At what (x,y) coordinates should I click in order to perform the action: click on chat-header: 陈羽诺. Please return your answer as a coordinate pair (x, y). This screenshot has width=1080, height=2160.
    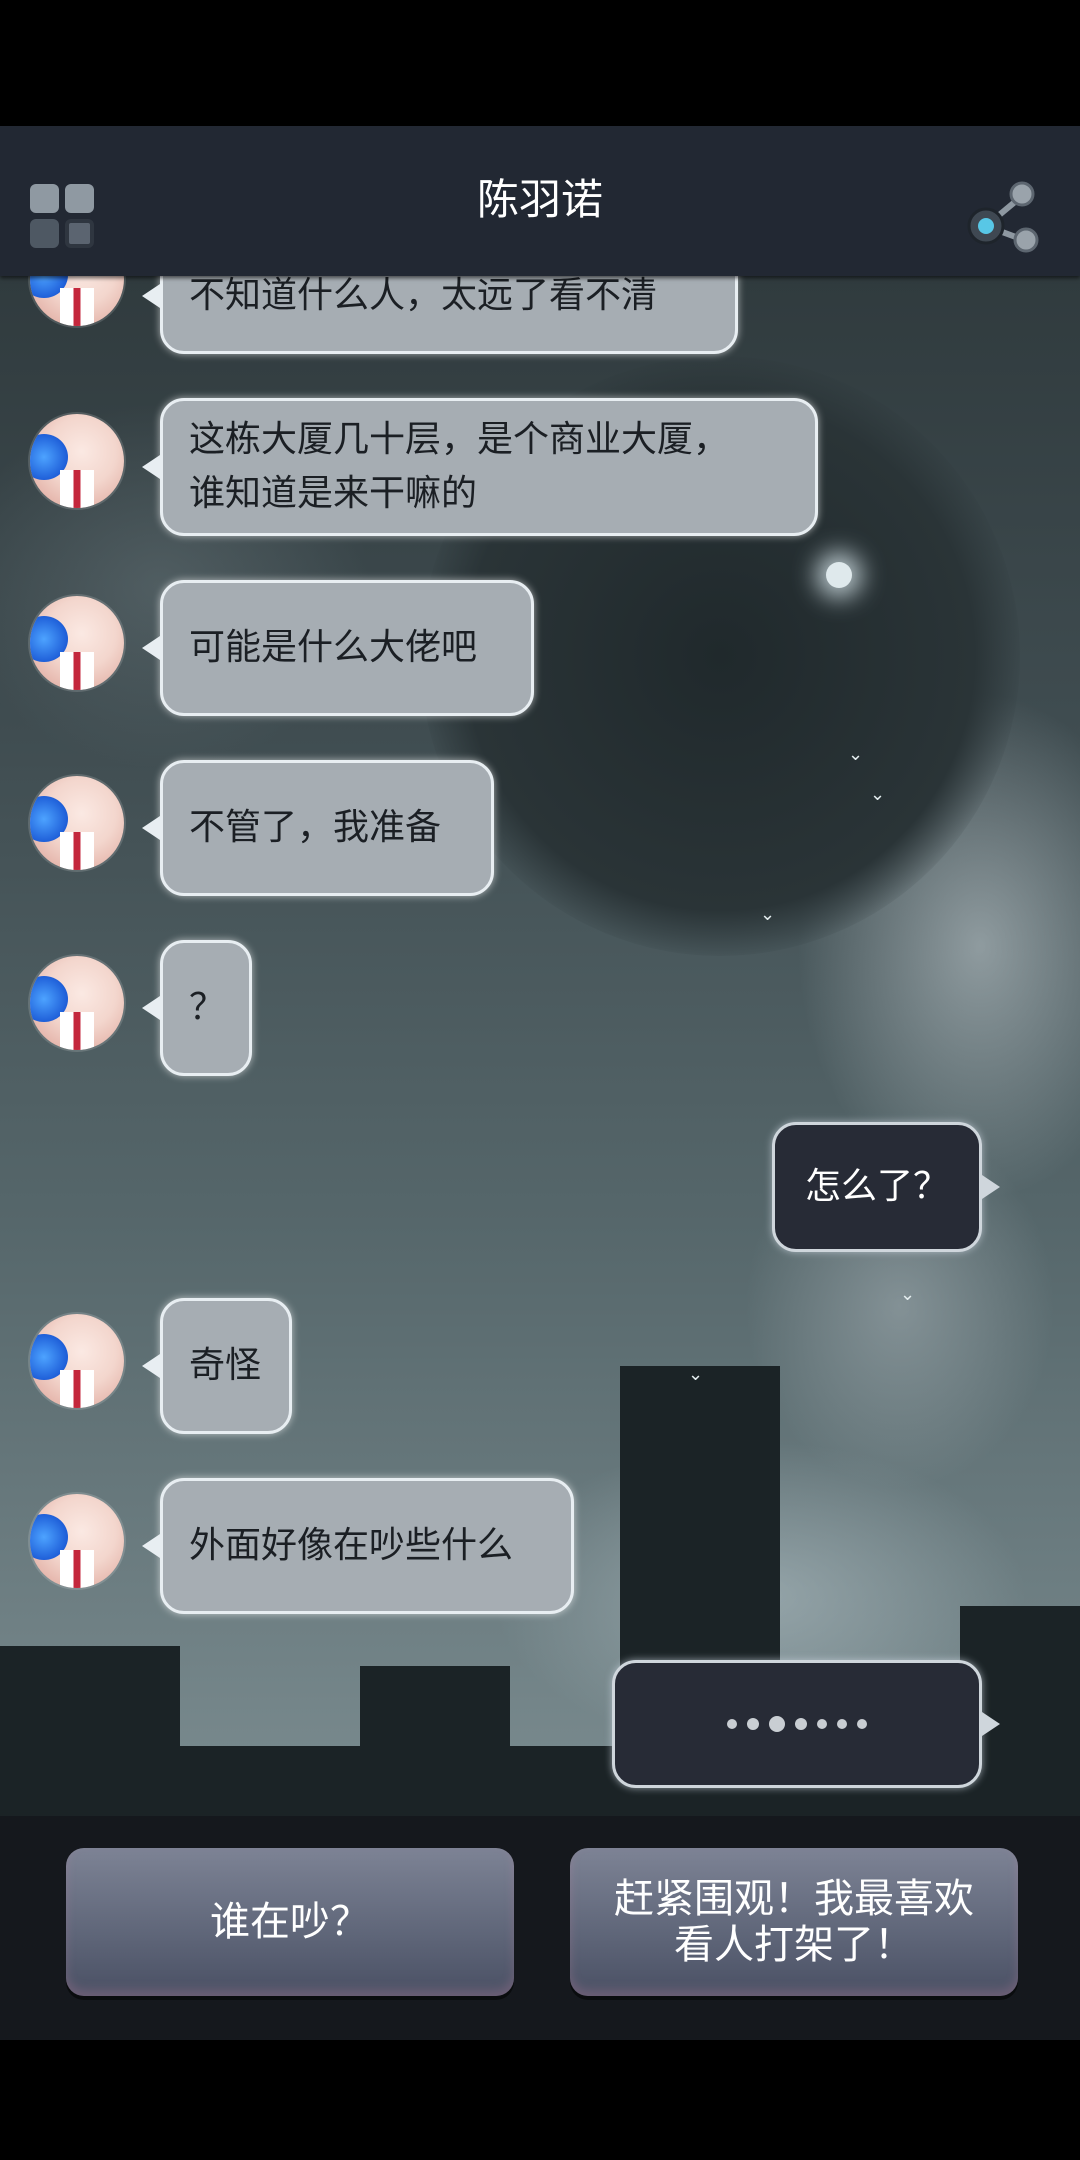
    Looking at the image, I should click on (540, 201).